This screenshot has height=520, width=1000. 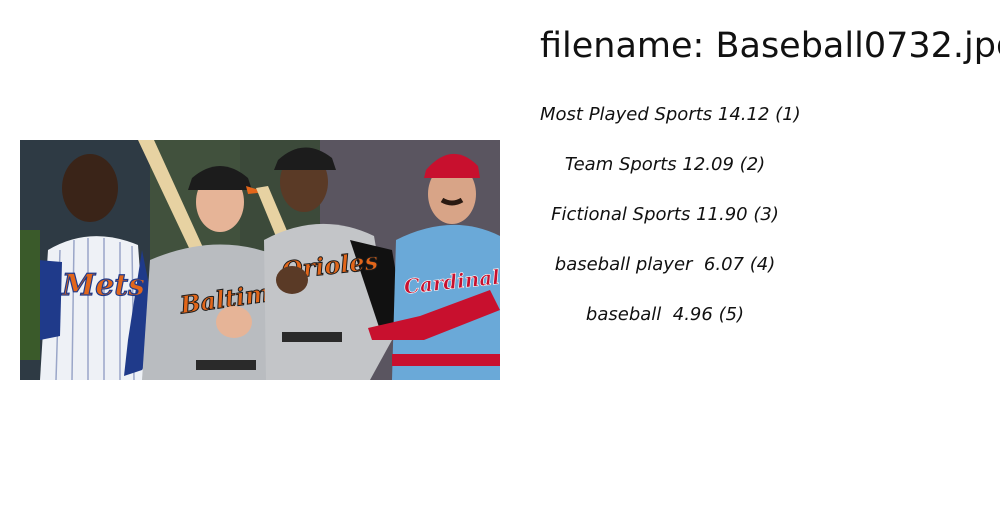 What do you see at coordinates (752, 164) in the screenshot?
I see `label-rank: (2)` at bounding box center [752, 164].